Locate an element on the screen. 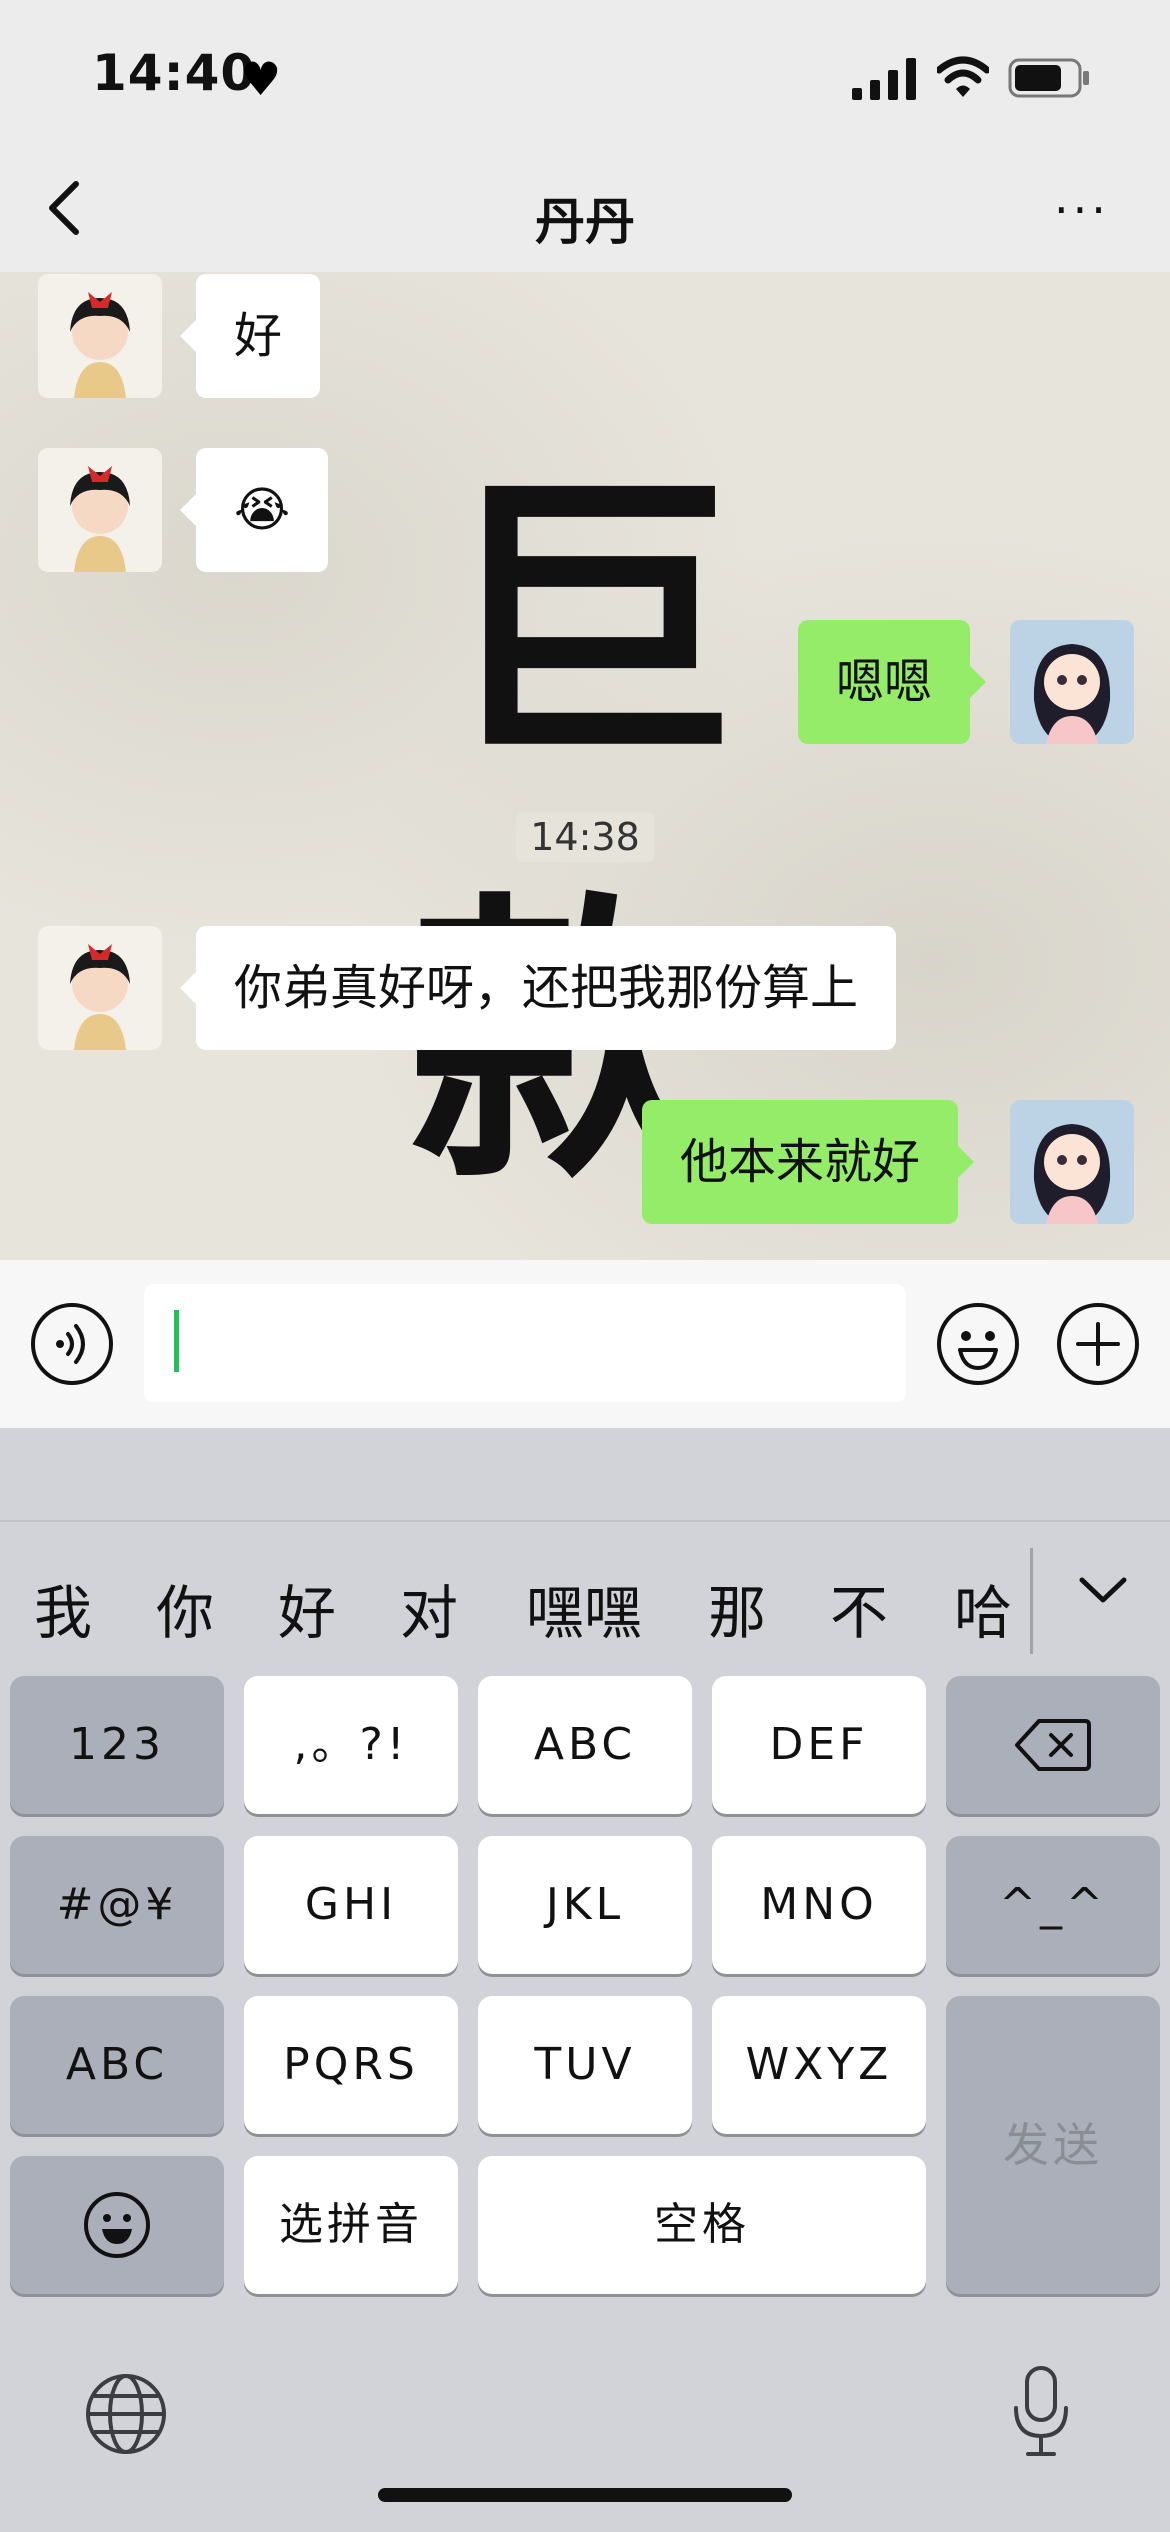 The height and width of the screenshot is (2532, 1170). message-bubble-outgoing: 他本来就好 is located at coordinates (808, 1162).